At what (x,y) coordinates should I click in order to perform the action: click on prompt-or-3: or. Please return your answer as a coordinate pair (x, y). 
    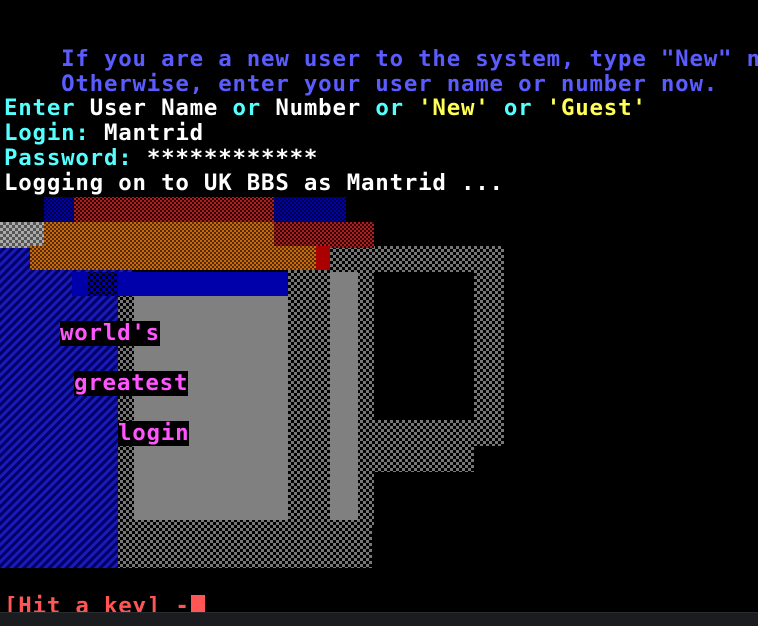
    Looking at the image, I should click on (518, 108).